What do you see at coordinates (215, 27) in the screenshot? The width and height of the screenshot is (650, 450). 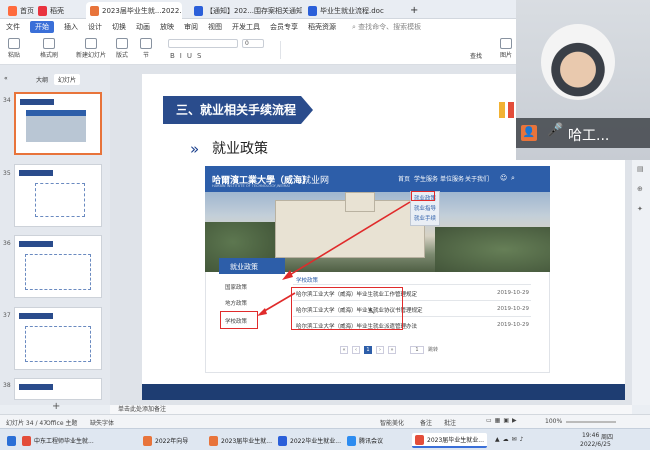 I see `menu-view: 视图` at bounding box center [215, 27].